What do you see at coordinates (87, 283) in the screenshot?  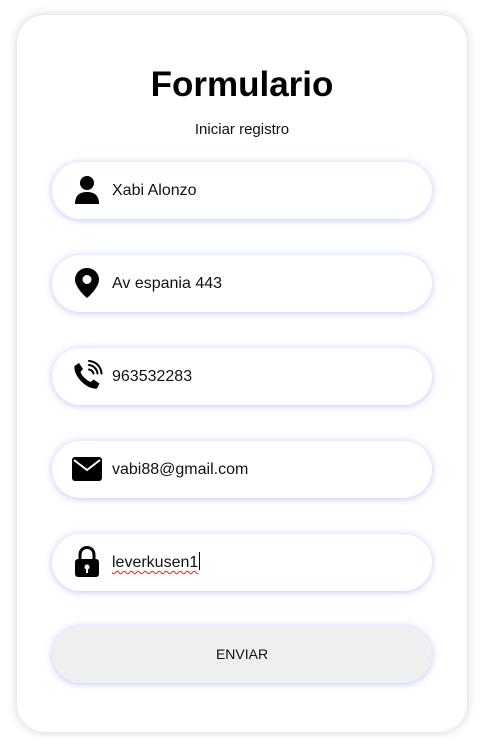 I see `location-pin-icon` at bounding box center [87, 283].